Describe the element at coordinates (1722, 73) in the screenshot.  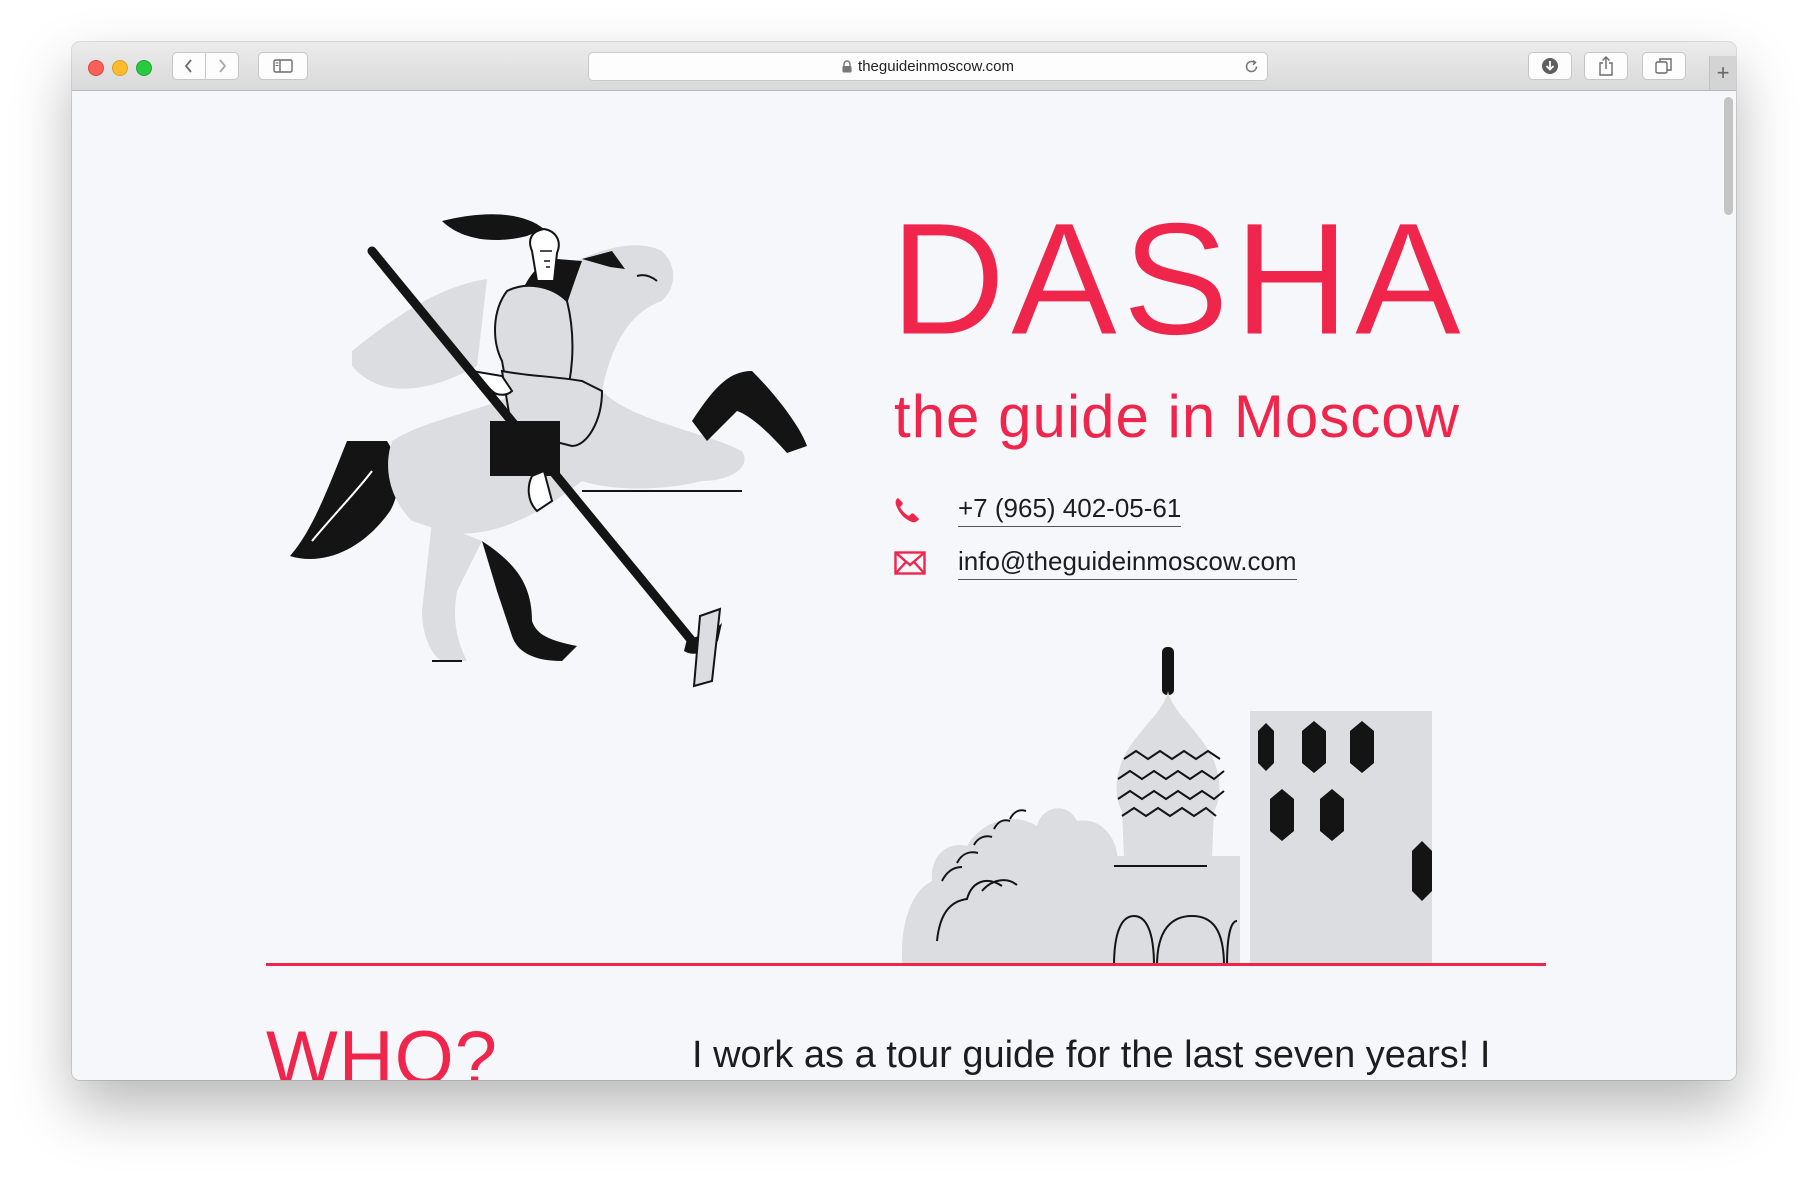
I see `new-tab-button: +` at that location.